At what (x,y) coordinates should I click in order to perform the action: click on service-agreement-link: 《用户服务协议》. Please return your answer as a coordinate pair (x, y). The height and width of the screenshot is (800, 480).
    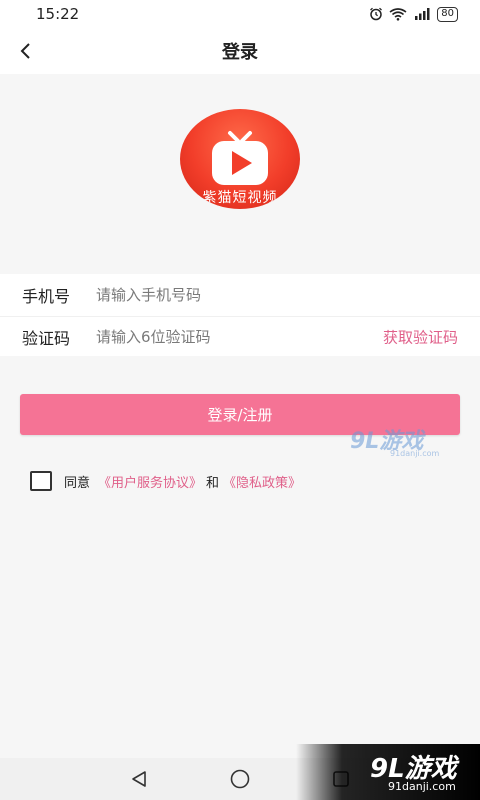
    Looking at the image, I should click on (150, 481).